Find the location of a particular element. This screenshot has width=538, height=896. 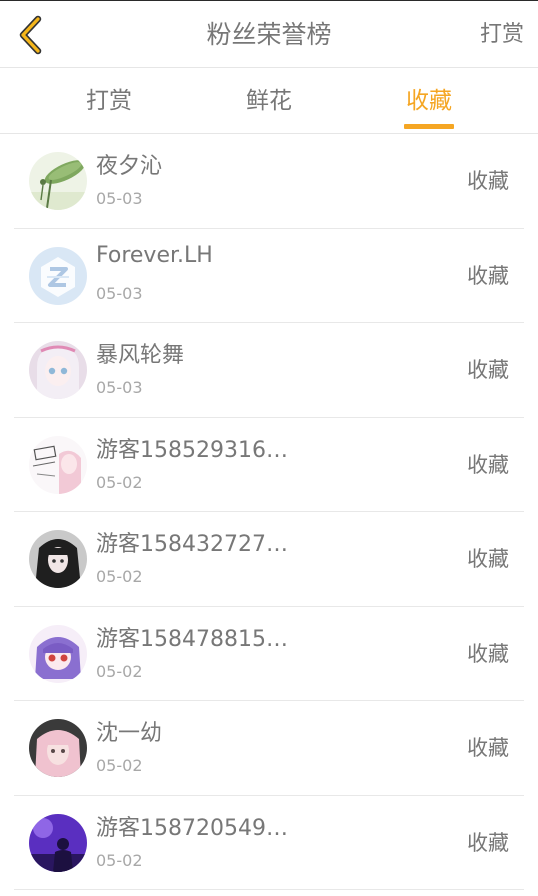

chevron-left-icon is located at coordinates (30, 35).